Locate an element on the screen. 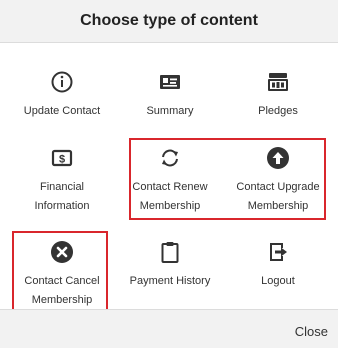 The image size is (338, 348). dialog-header: Choose type of content is located at coordinates (169, 21).